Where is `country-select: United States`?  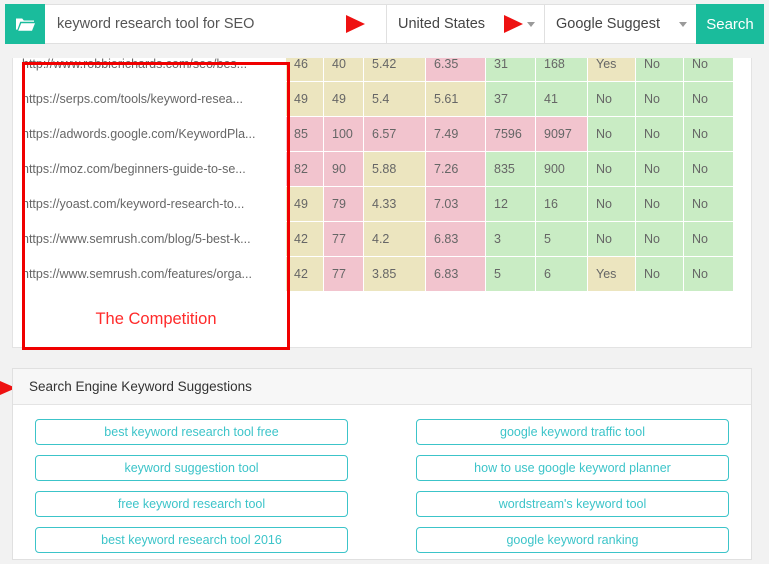 country-select: United States is located at coordinates (442, 24).